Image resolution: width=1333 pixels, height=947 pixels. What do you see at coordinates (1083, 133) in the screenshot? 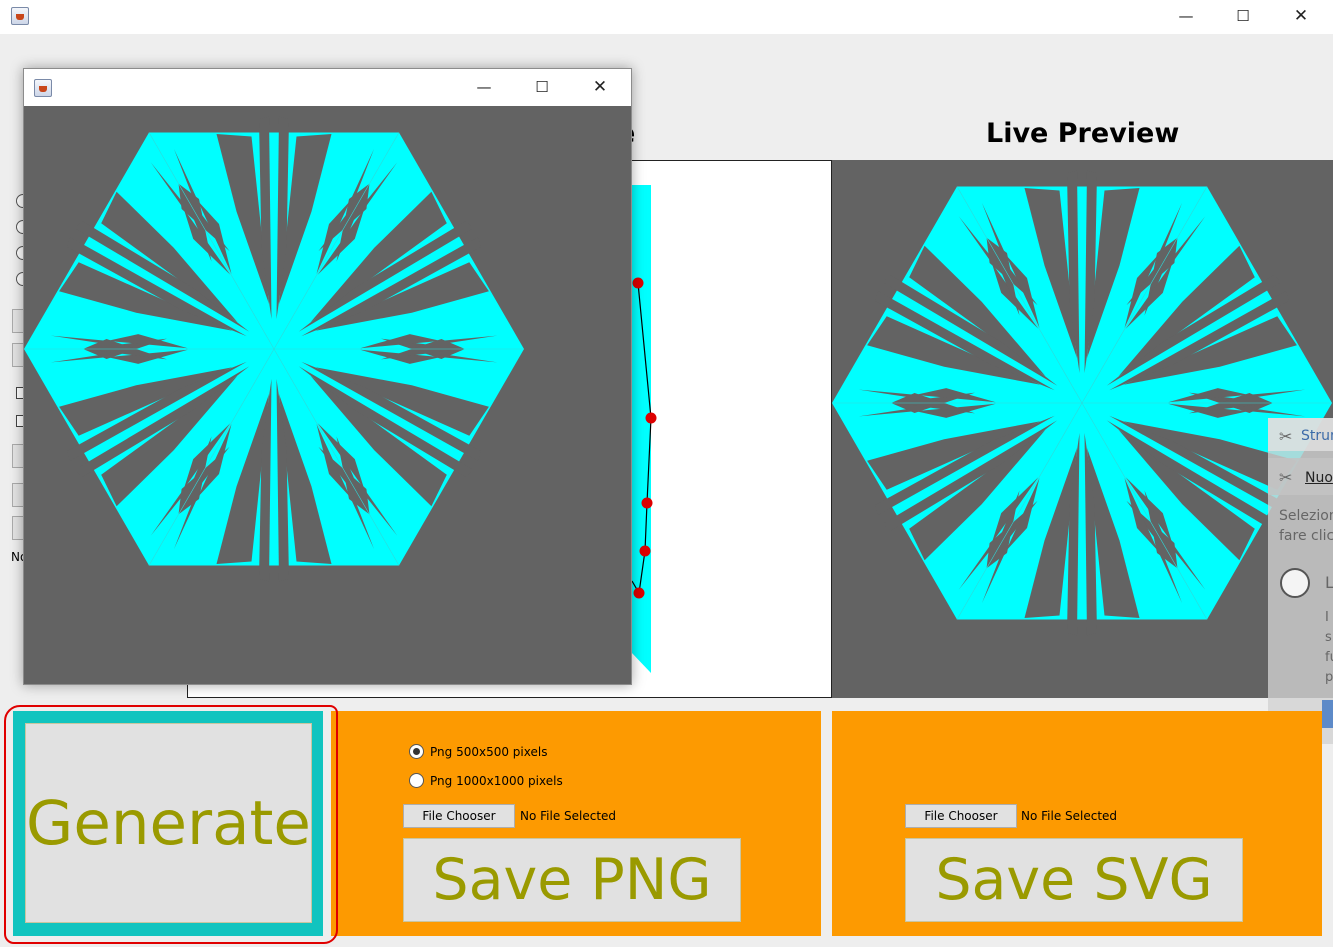
I see `live-preview-heading: Live Preview` at bounding box center [1083, 133].